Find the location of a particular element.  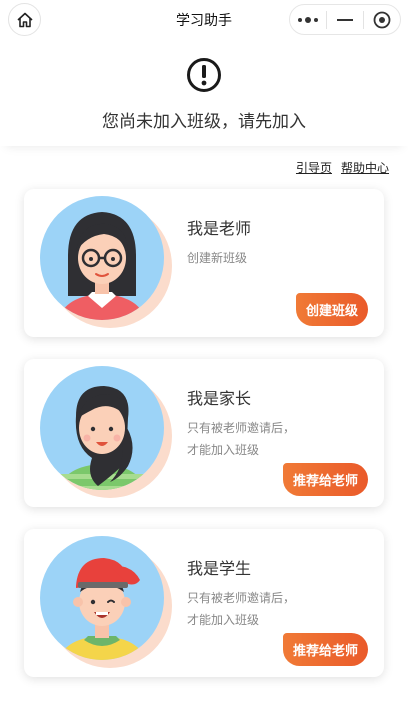

target-icon is located at coordinates (382, 19).